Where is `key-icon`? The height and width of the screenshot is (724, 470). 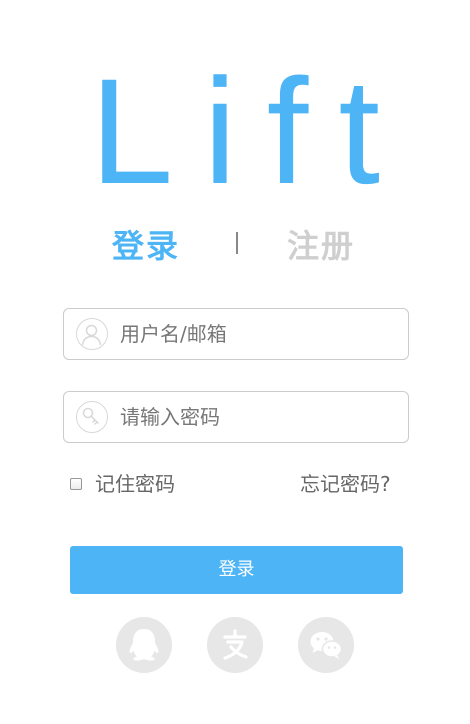 key-icon is located at coordinates (92, 417).